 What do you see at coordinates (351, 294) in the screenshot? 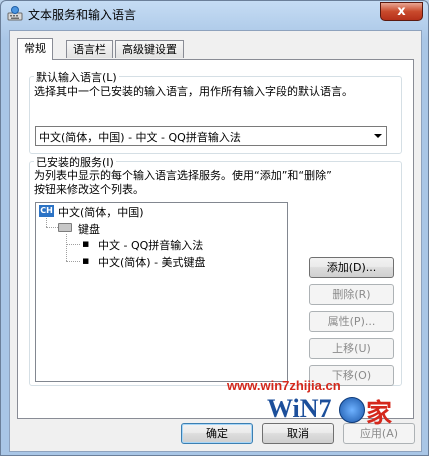
I see `remove-button: 删除(R)` at bounding box center [351, 294].